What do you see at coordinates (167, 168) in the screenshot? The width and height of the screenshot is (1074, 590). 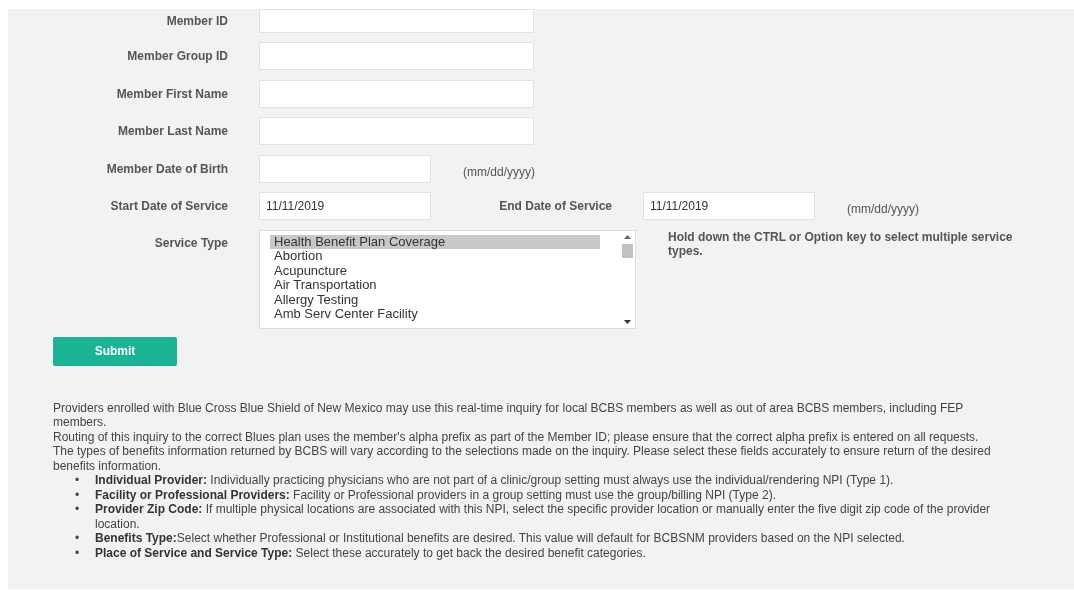 I see `field-label: Member Date of Birth` at bounding box center [167, 168].